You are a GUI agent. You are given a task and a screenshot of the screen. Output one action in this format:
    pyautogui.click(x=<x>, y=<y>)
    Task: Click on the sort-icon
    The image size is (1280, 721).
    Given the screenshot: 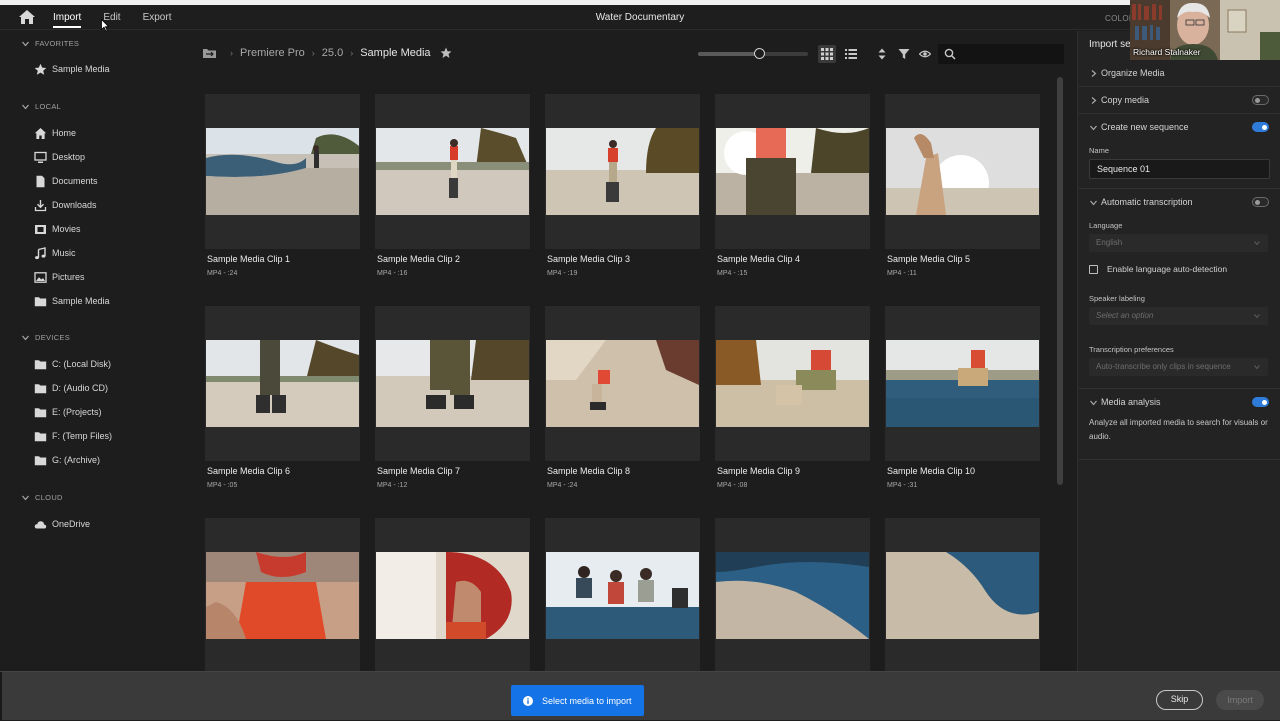 What is the action you would take?
    pyautogui.click(x=882, y=54)
    